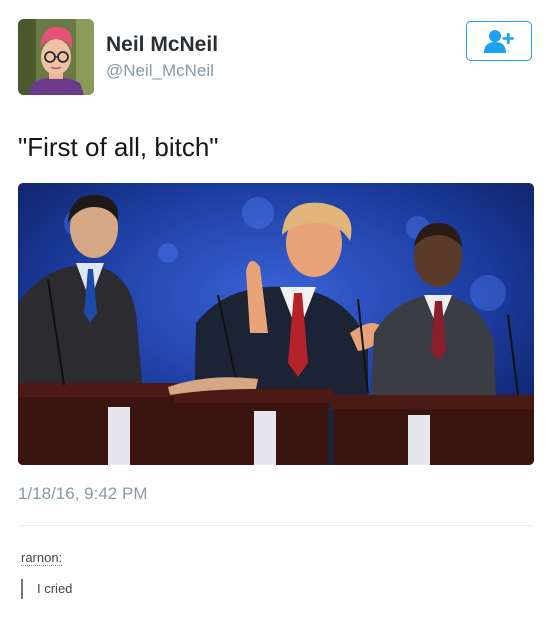 This screenshot has height=623, width=552. I want to click on tweet-timestamp: 1/18/16, 9:42 PM, so click(82, 494).